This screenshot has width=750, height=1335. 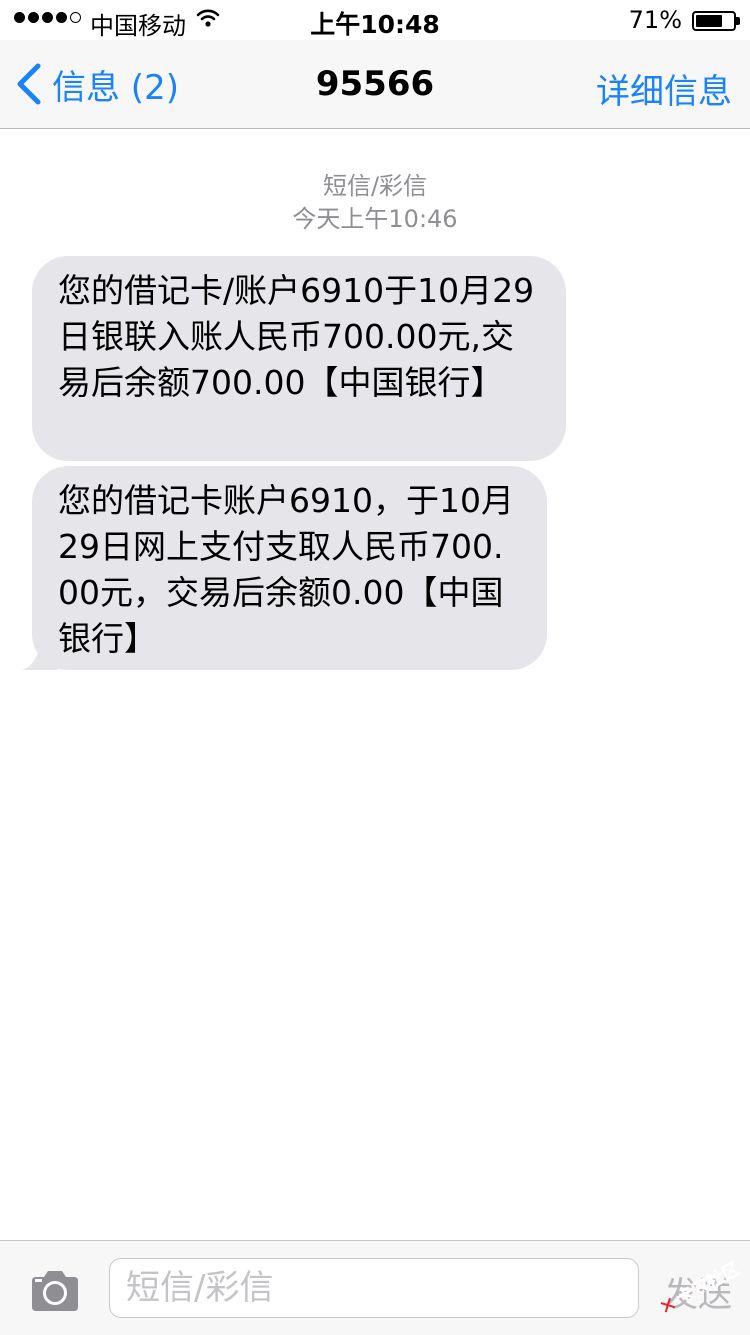 What do you see at coordinates (375, 186) in the screenshot?
I see `message-type-label: 短信/彩信` at bounding box center [375, 186].